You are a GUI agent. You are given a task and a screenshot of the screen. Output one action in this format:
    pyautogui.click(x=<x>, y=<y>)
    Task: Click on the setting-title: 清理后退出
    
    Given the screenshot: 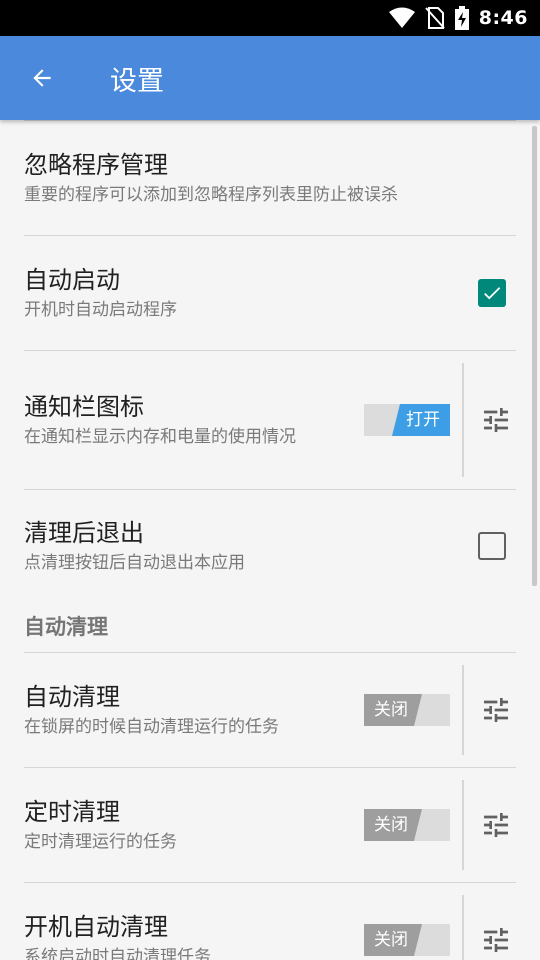 What is the action you would take?
    pyautogui.click(x=84, y=533)
    